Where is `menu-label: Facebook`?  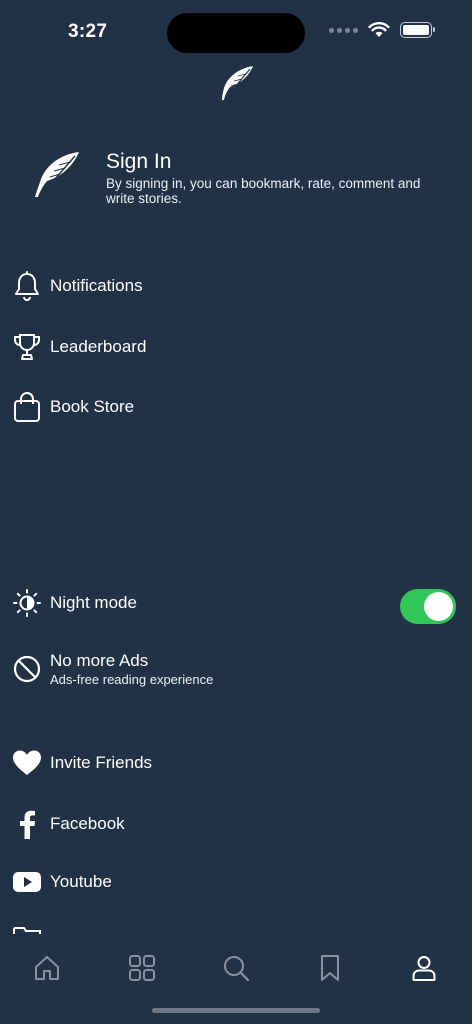 menu-label: Facebook is located at coordinates (87, 823).